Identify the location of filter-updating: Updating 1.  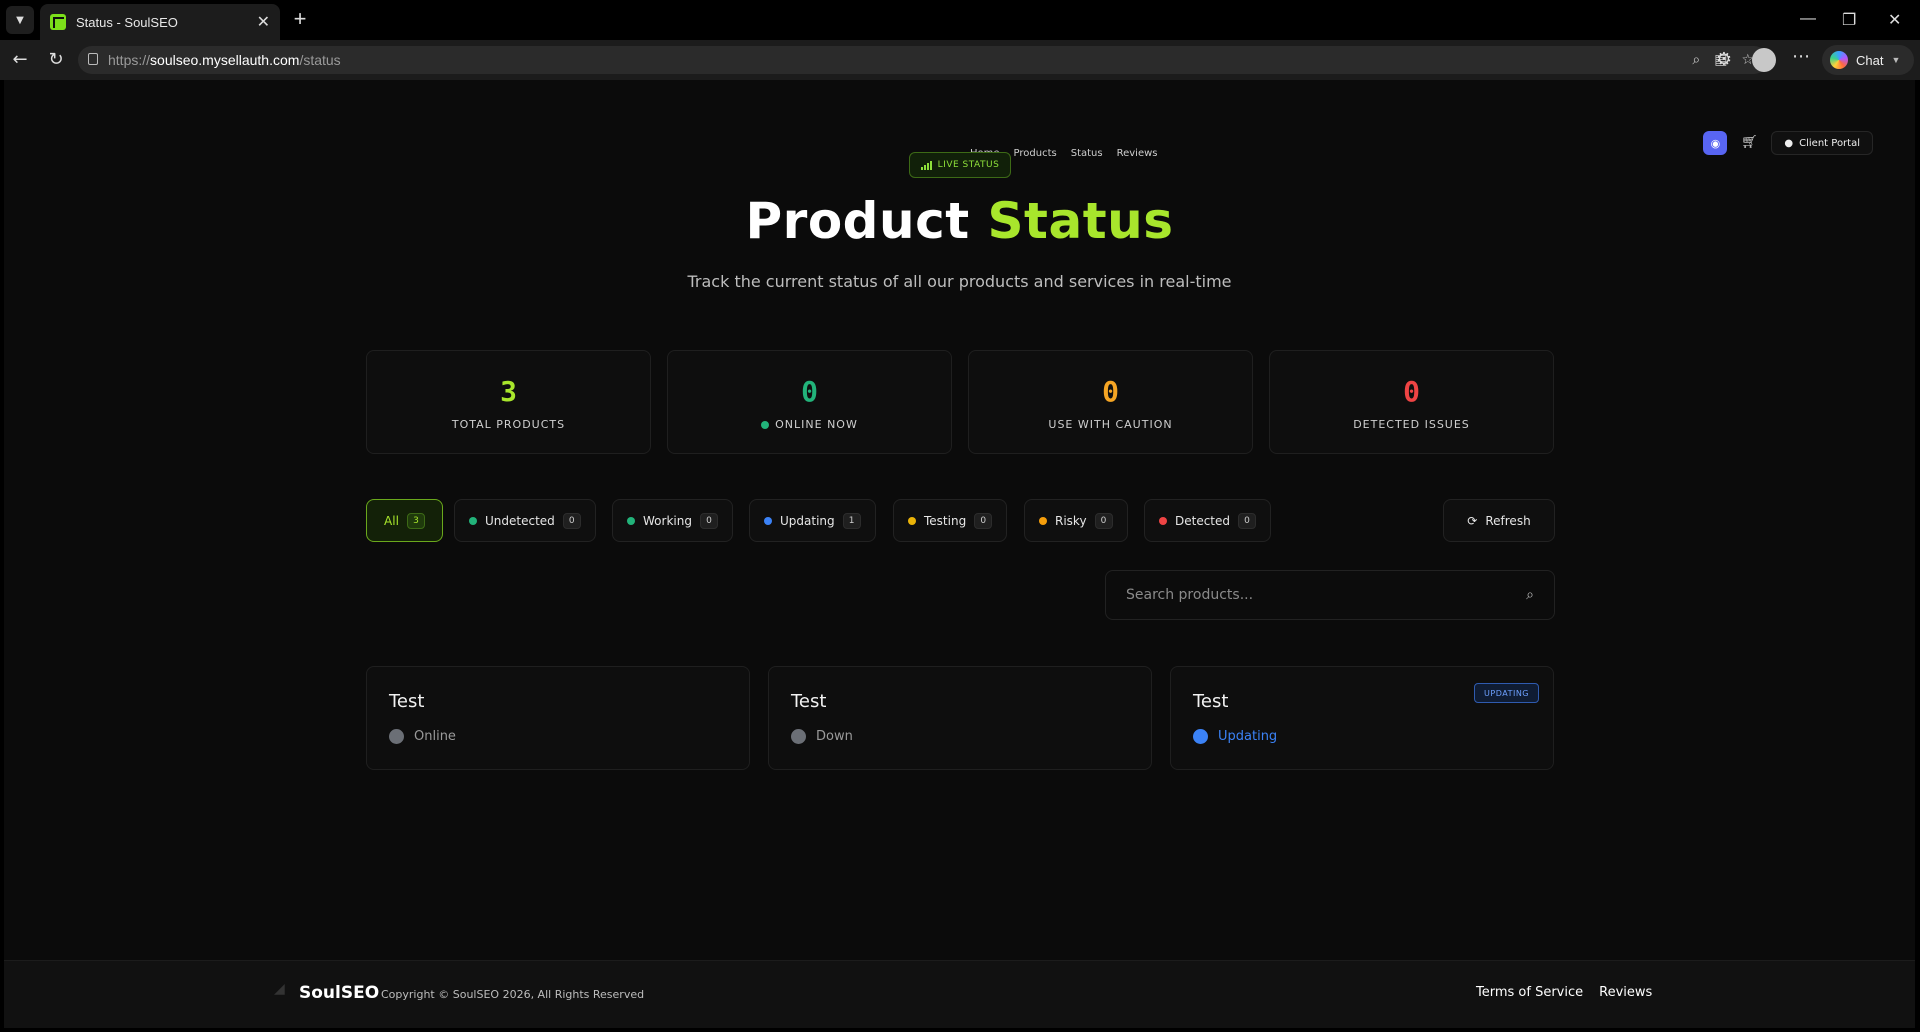
(812, 520).